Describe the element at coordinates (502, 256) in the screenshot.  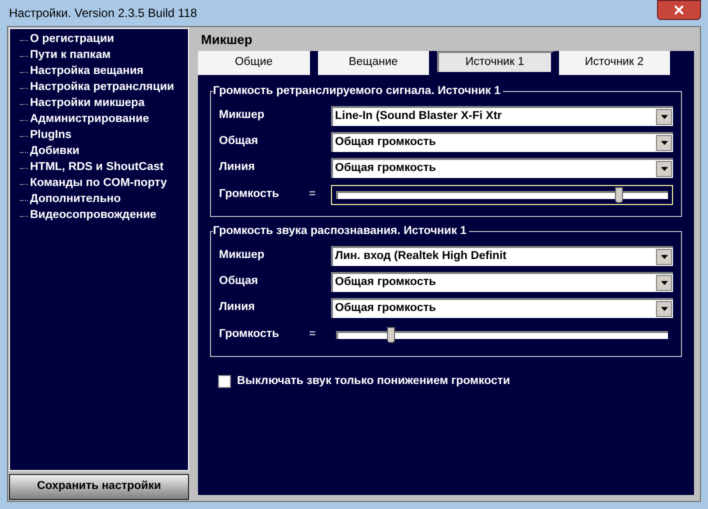
I see `dropdown: Лин. вход (Realtek High Definit` at that location.